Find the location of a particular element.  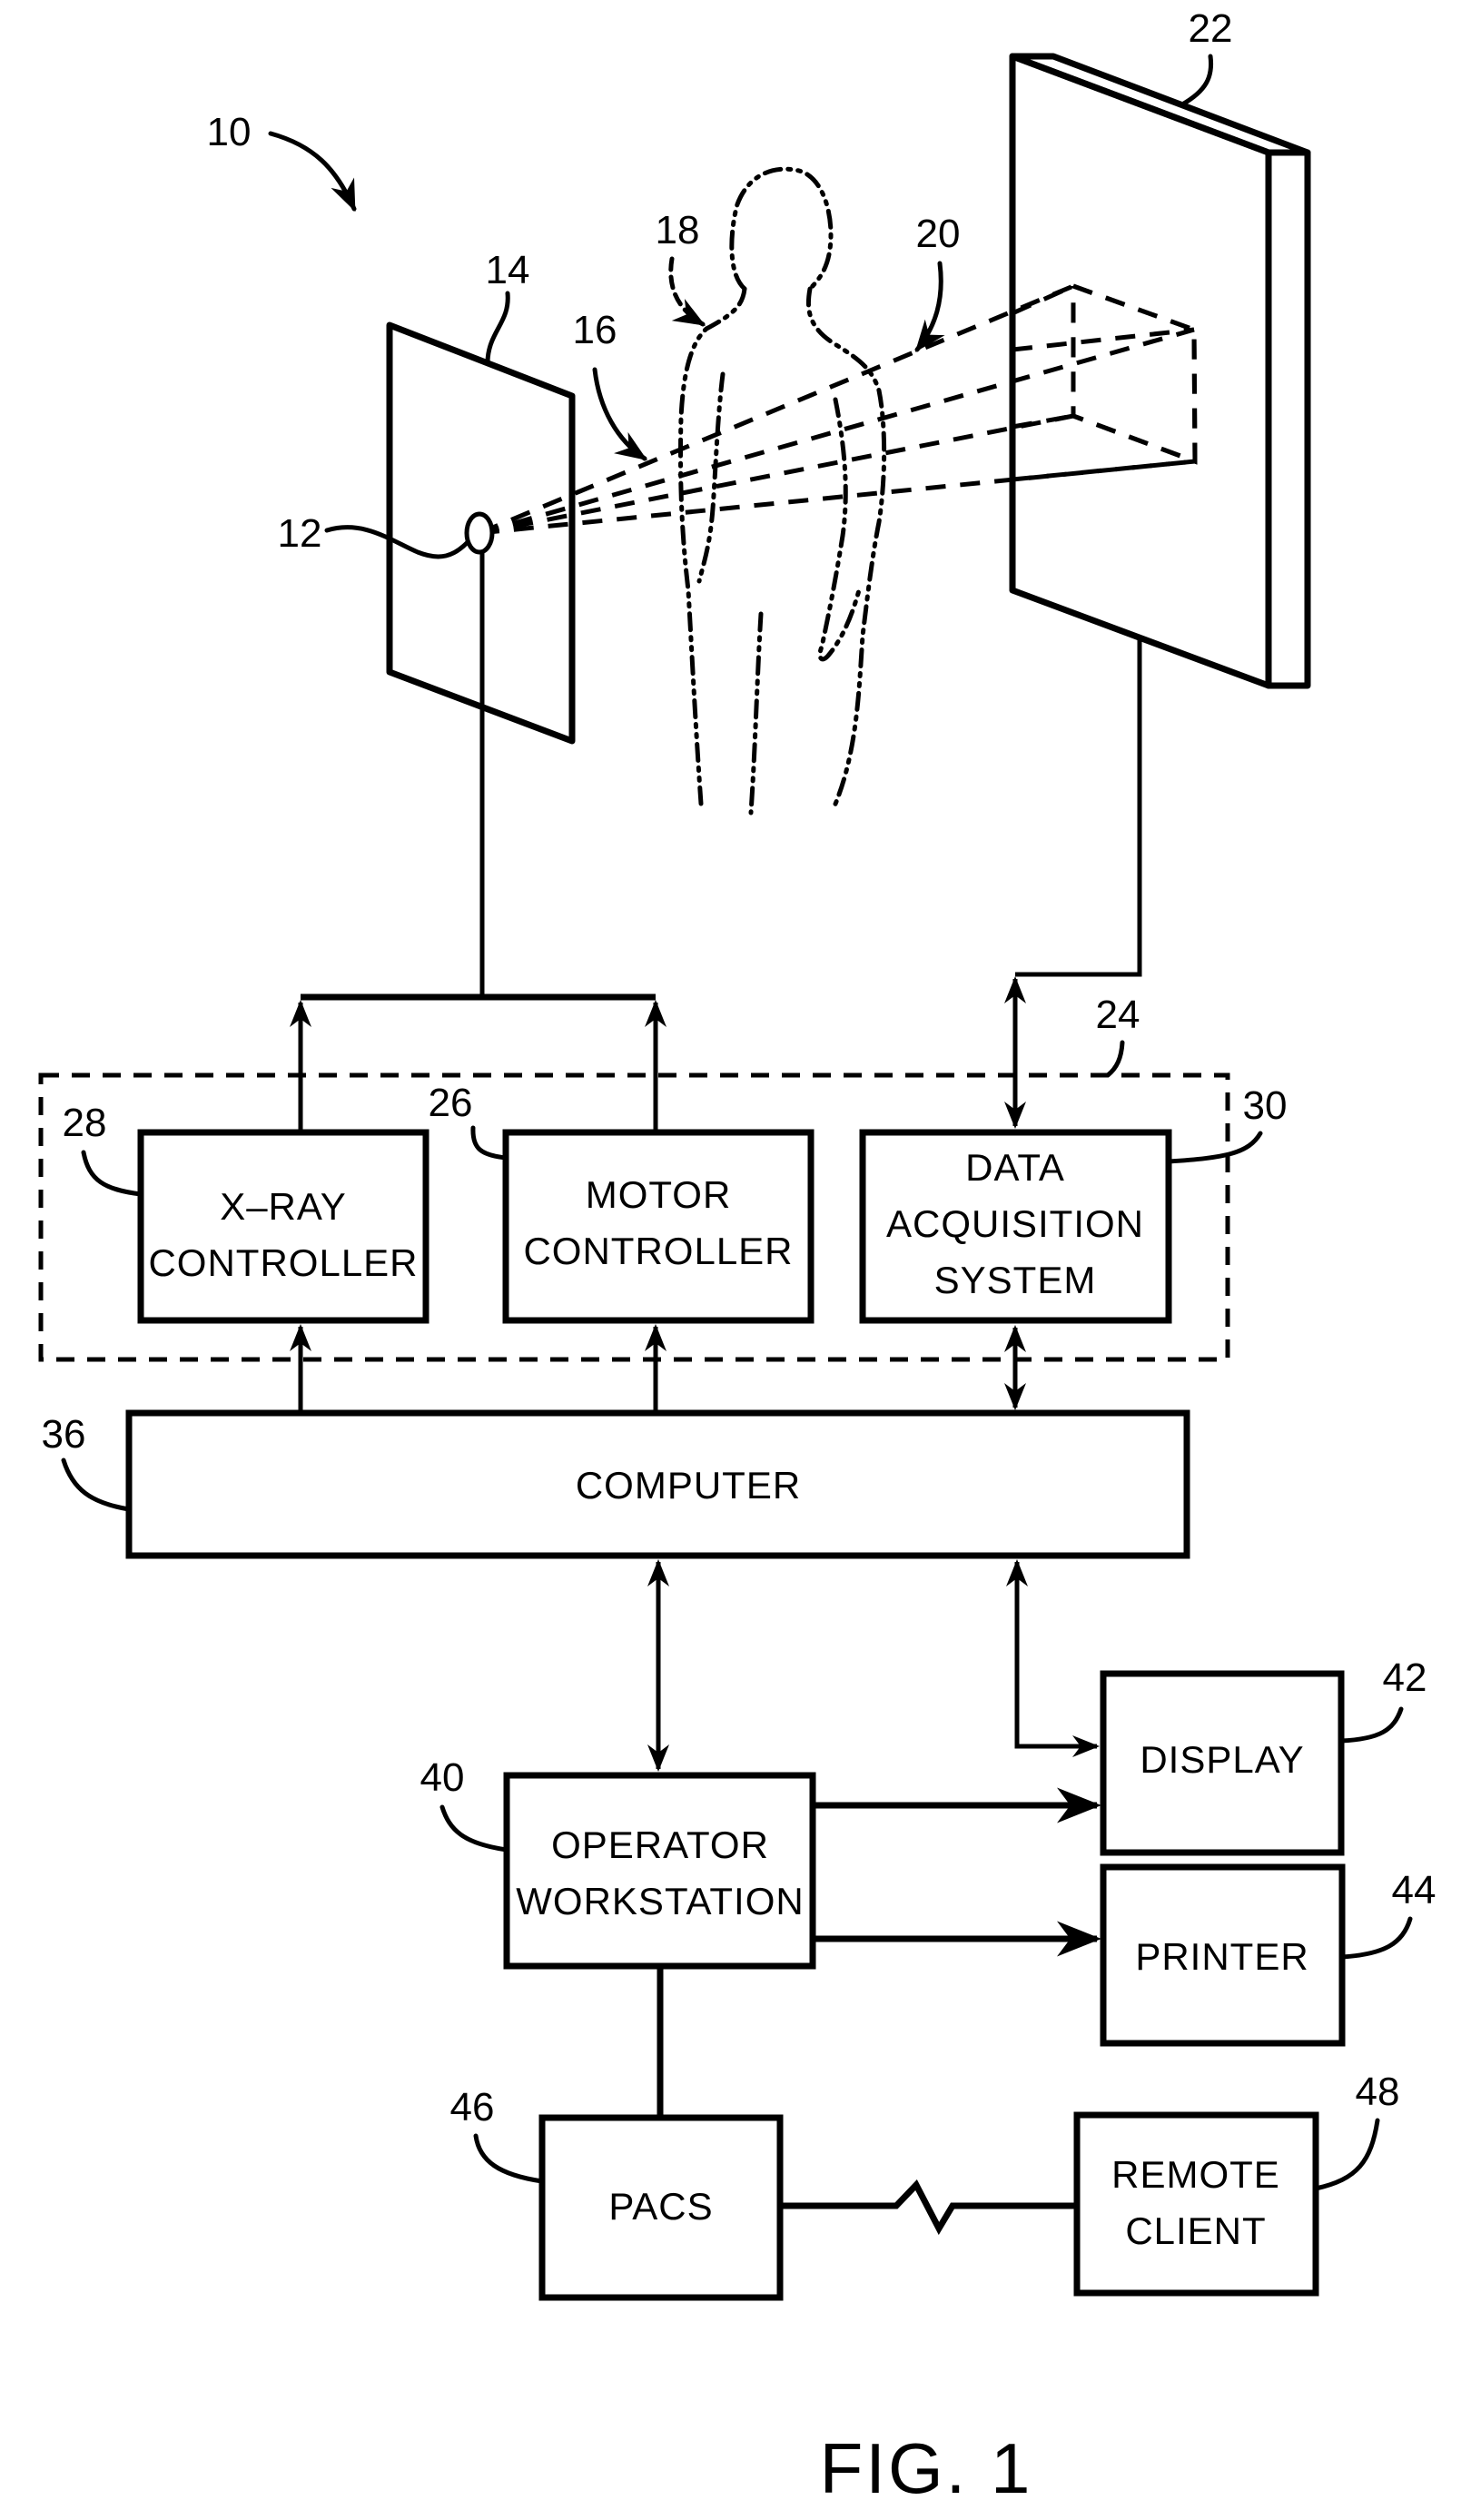

motor-controller-block: MOTOR CONTROLLER is located at coordinates (658, 1227).